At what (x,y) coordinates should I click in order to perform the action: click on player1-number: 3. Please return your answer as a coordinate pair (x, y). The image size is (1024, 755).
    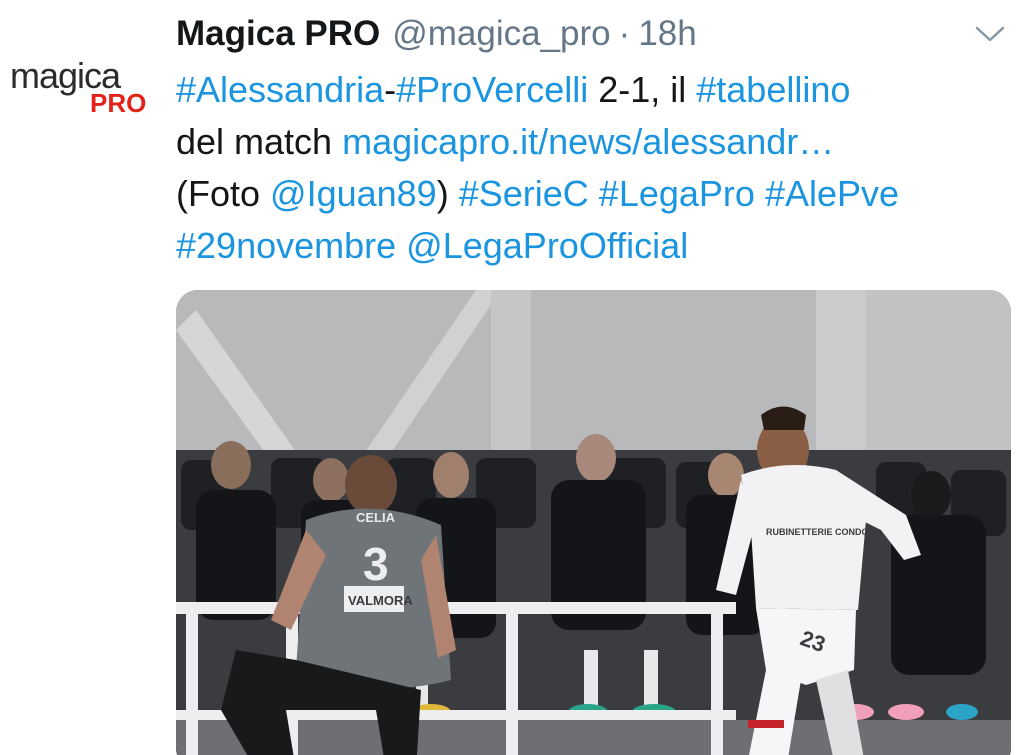
    Looking at the image, I should click on (376, 564).